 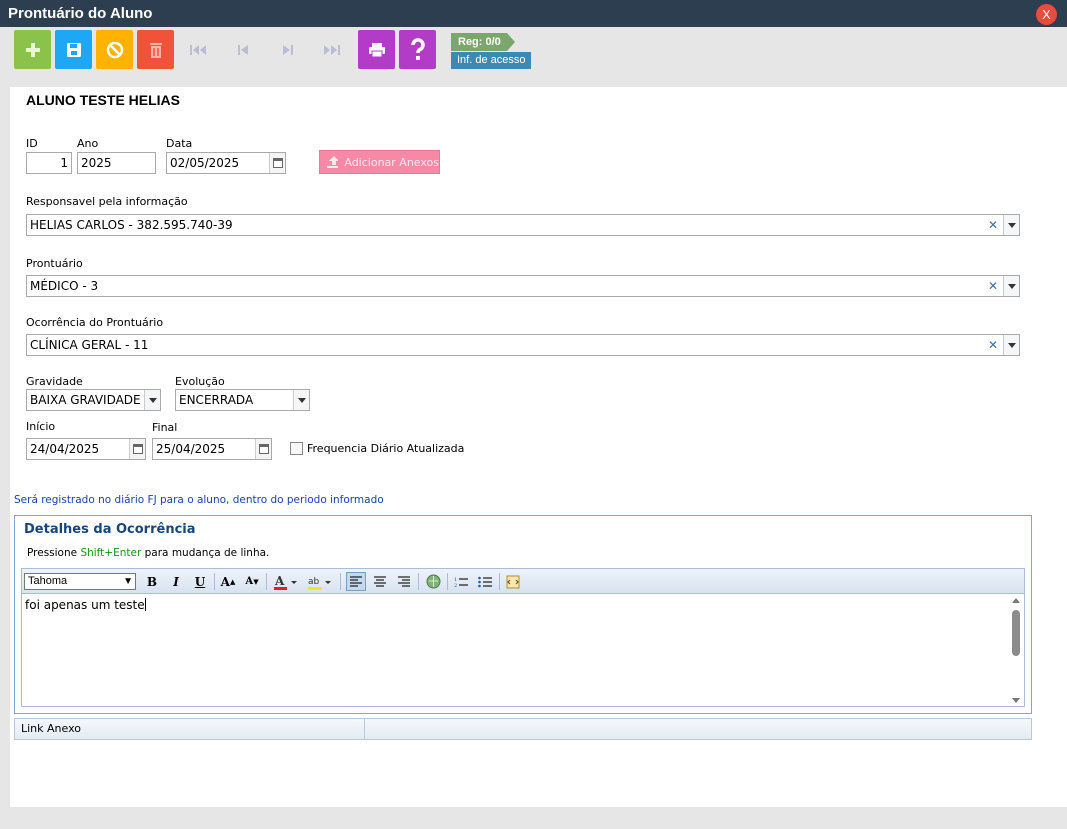 I want to click on italic-icon: I, so click(x=176, y=581).